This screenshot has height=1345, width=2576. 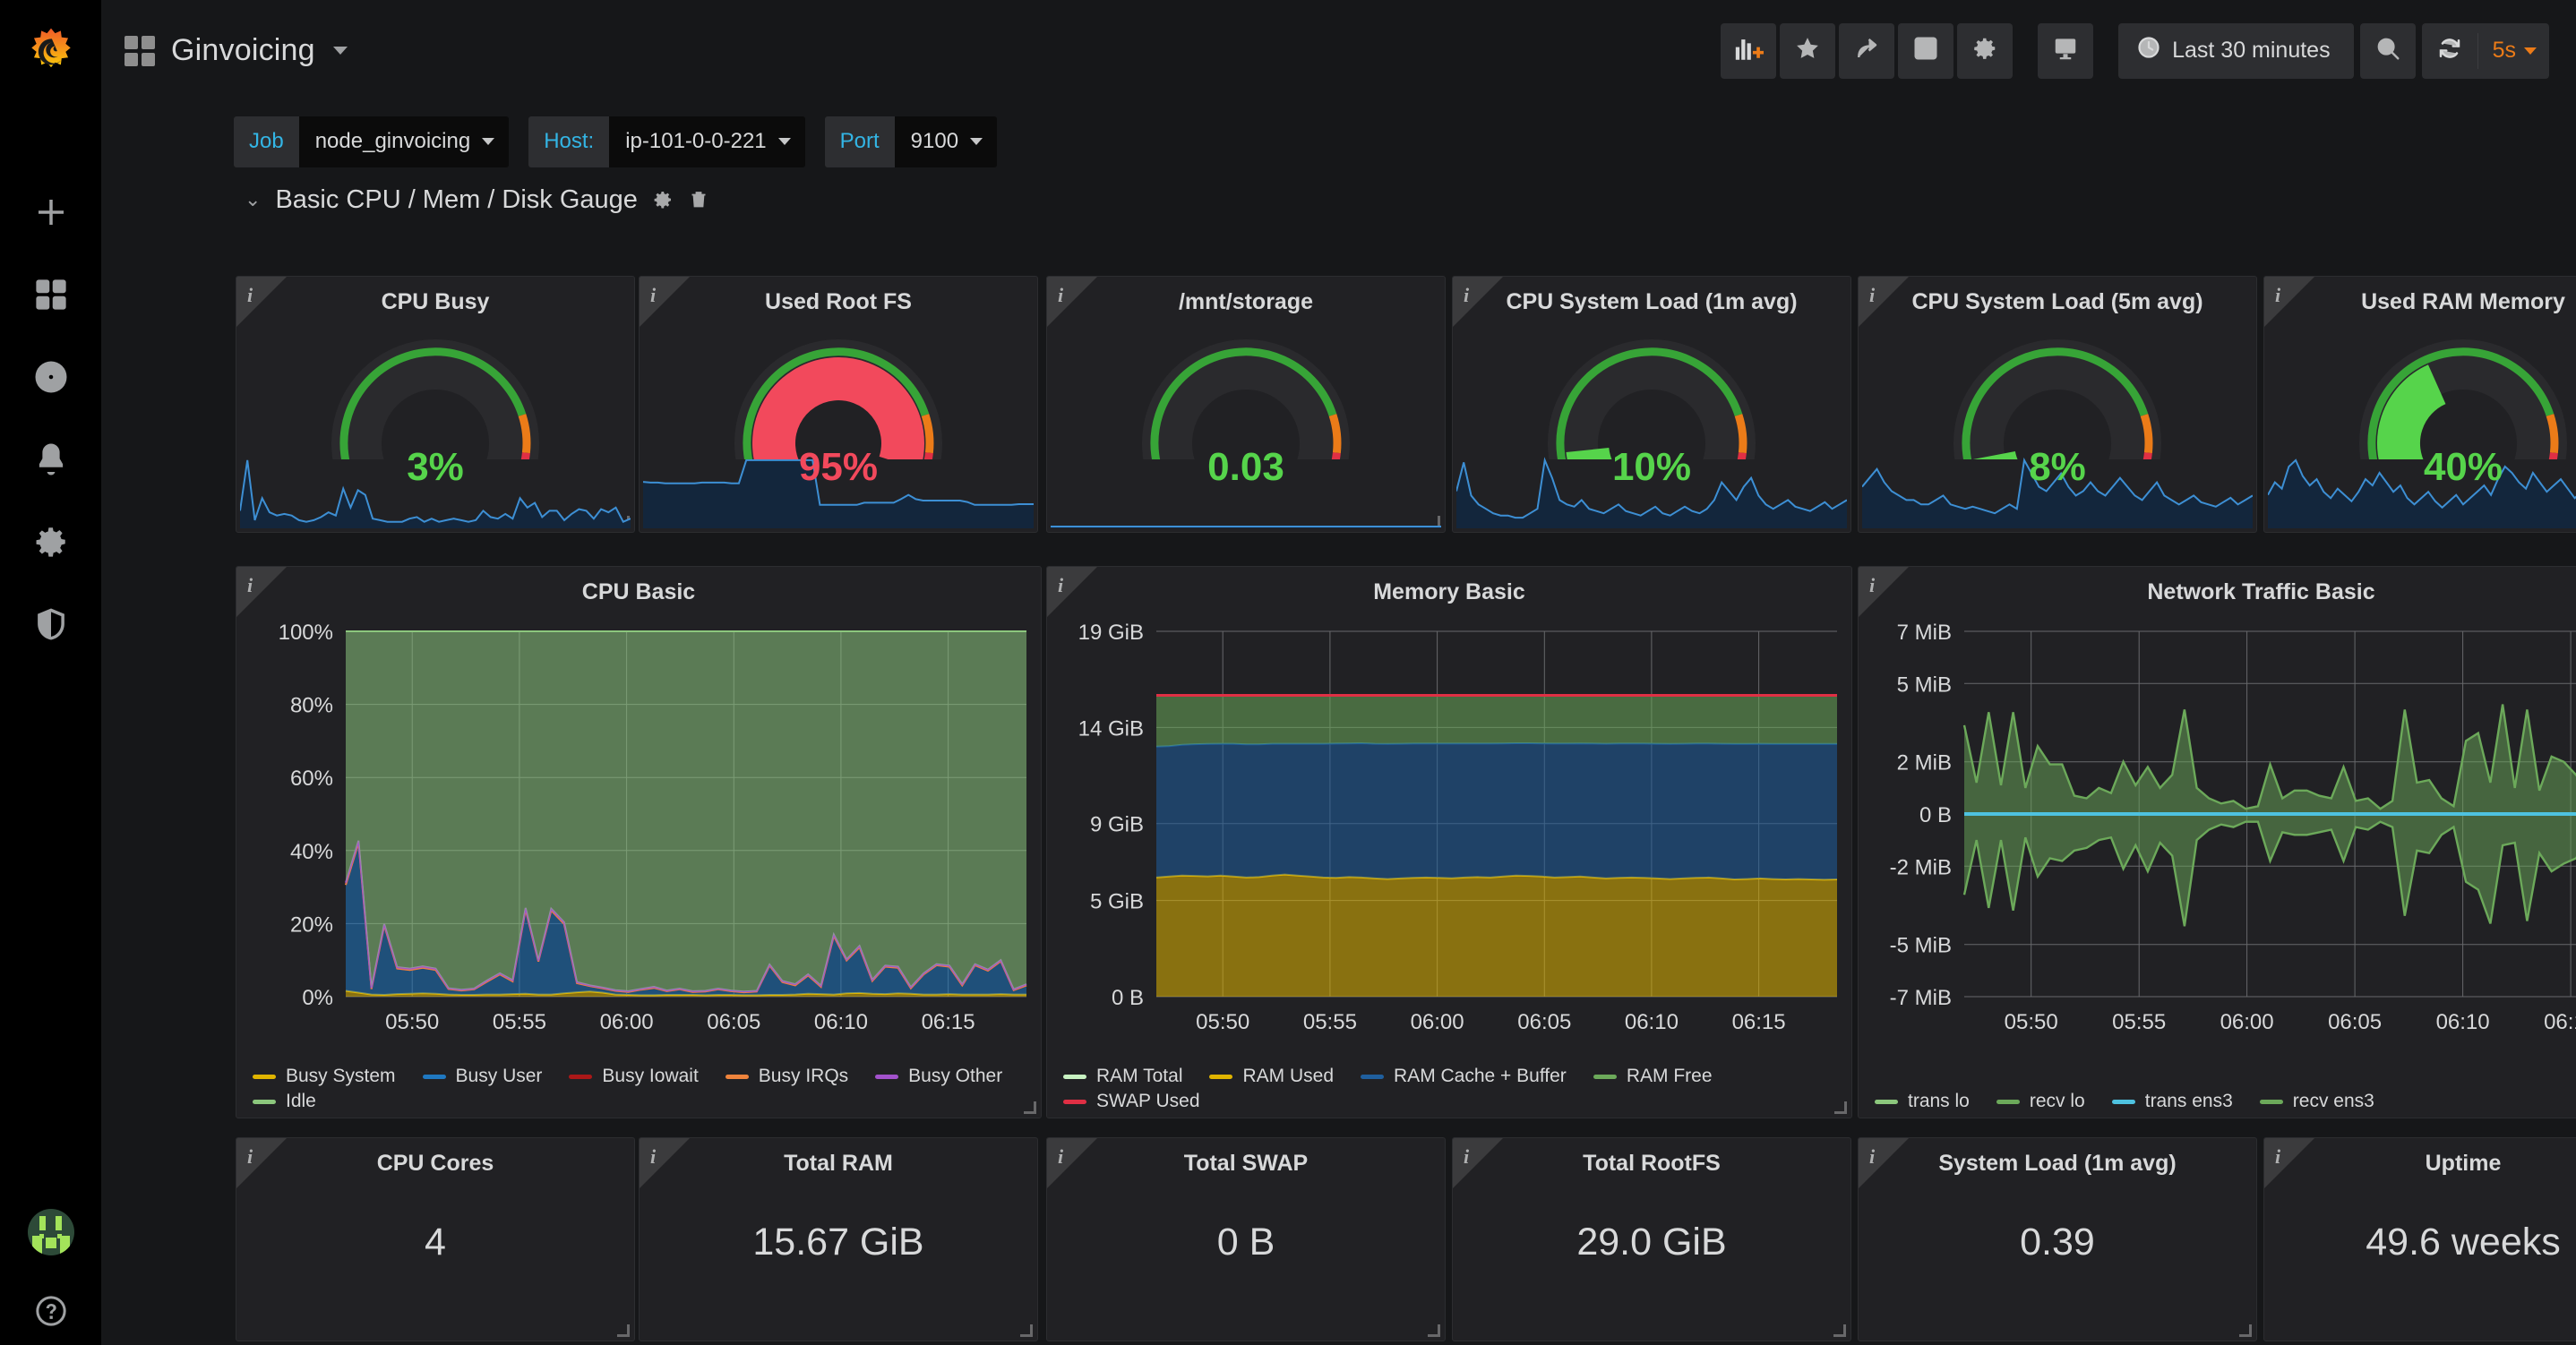 I want to click on svg-text: 0%, so click(x=317, y=998).